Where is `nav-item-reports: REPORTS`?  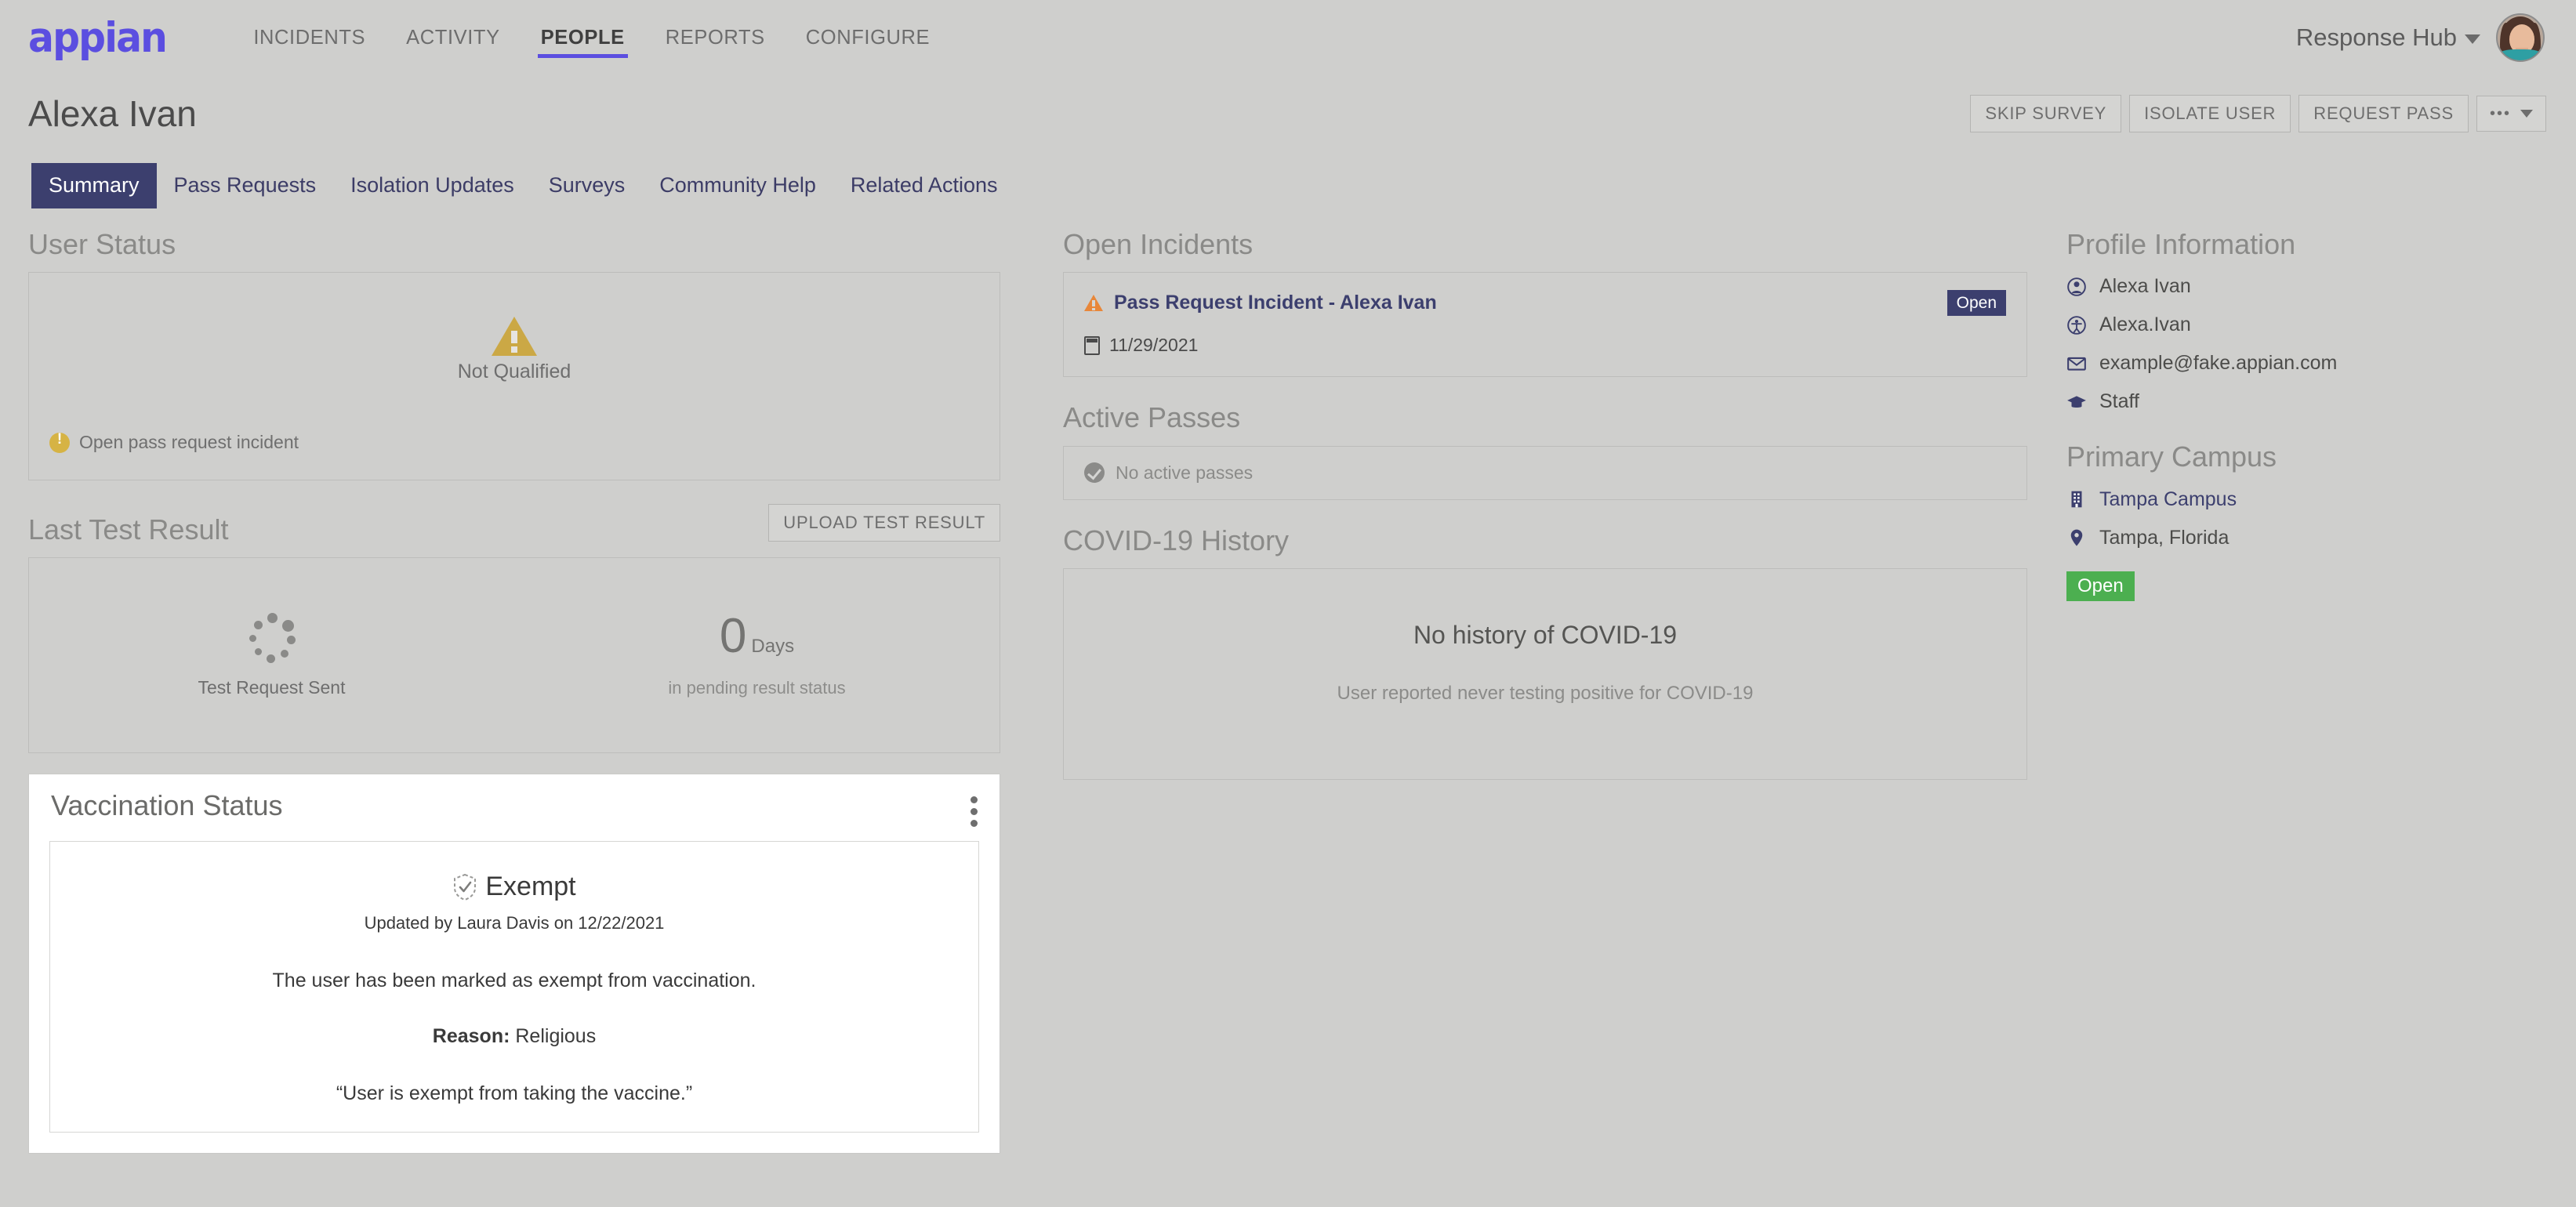 nav-item-reports: REPORTS is located at coordinates (715, 37).